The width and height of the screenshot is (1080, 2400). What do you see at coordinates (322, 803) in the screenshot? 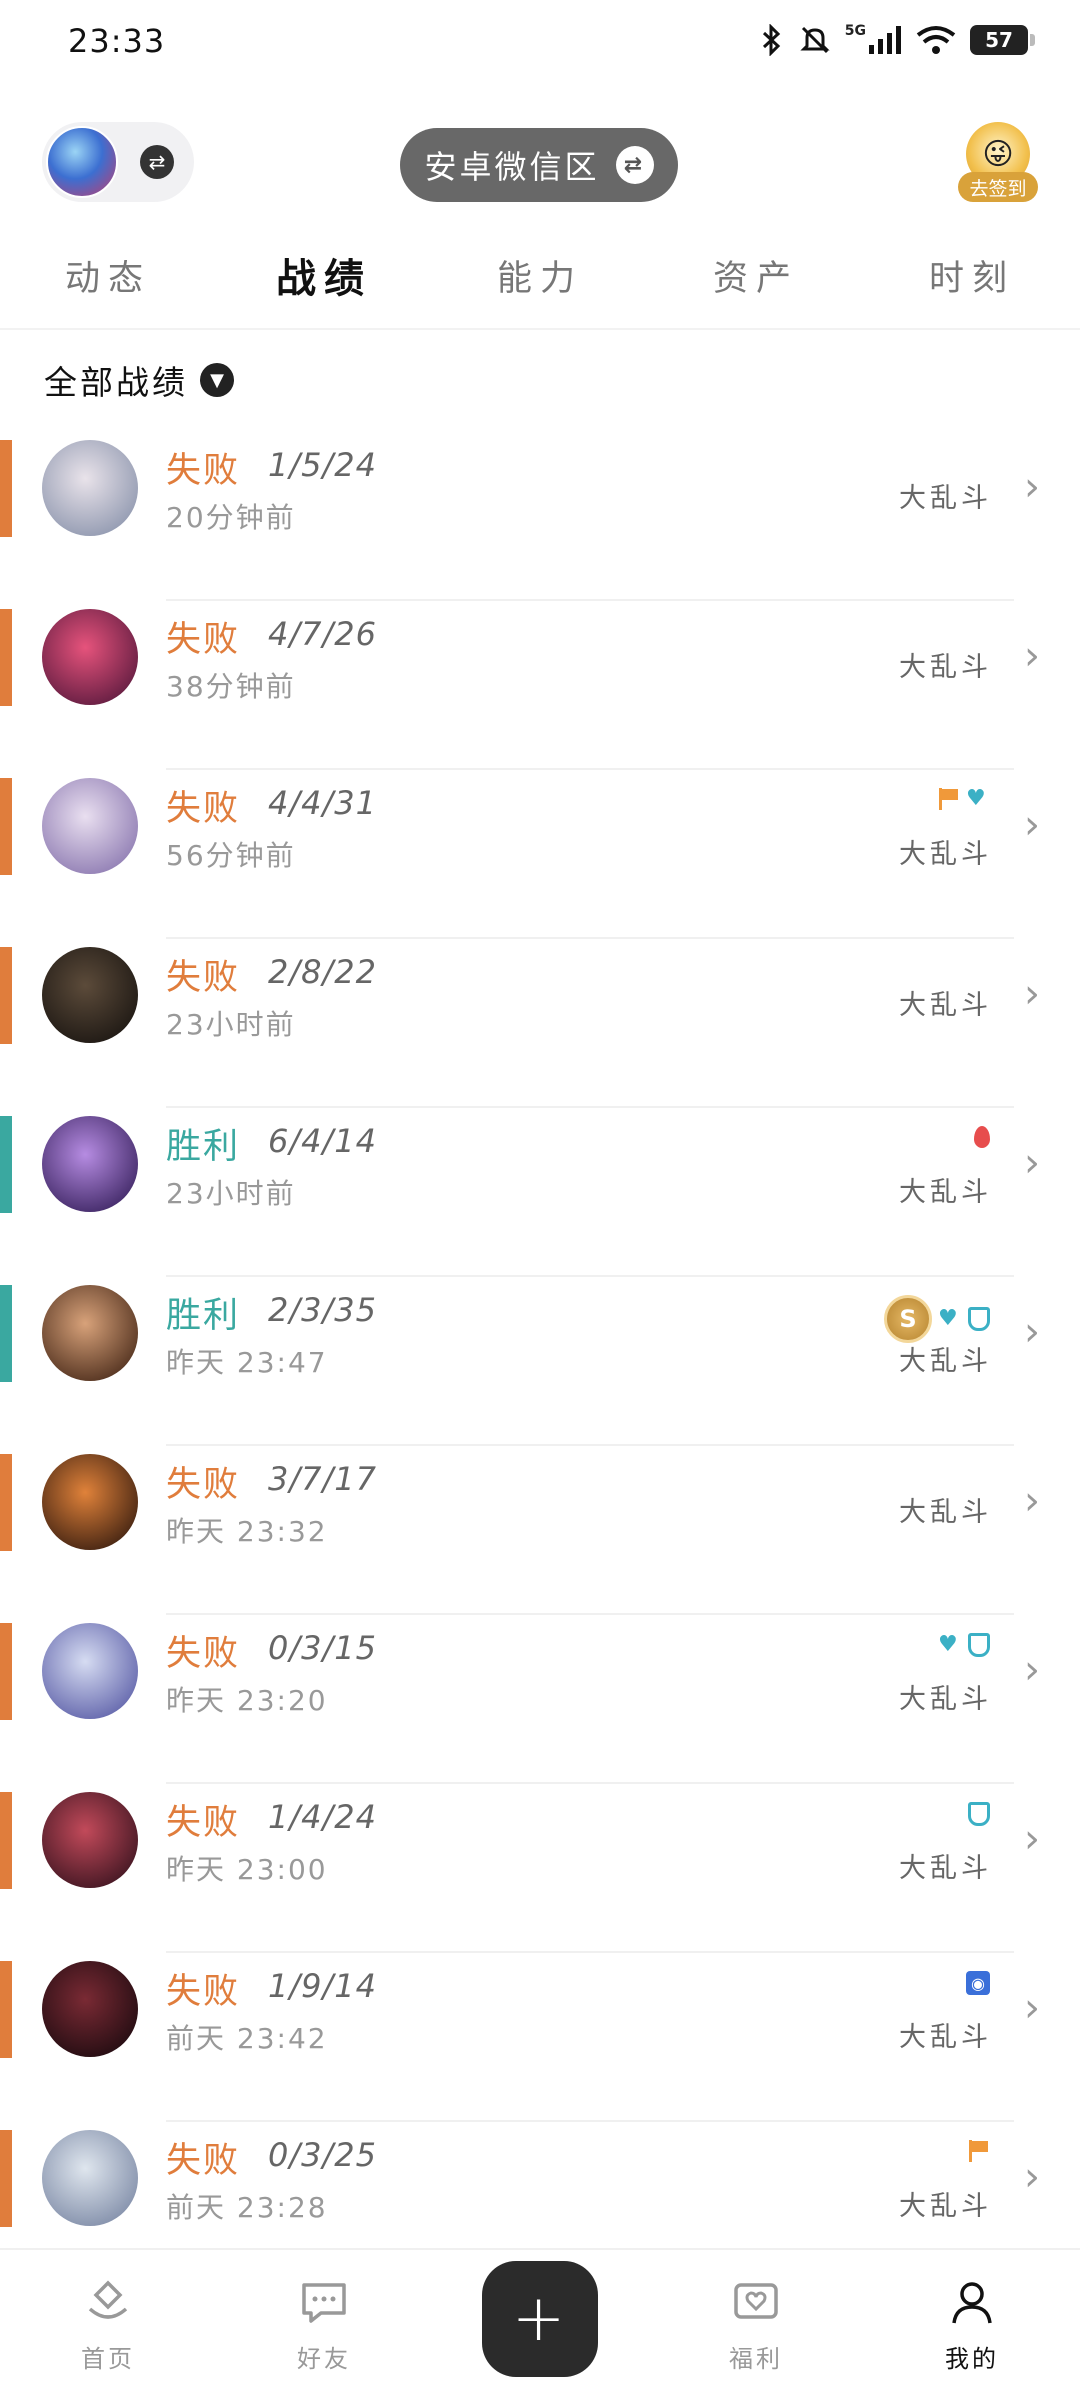
I see `match-kda: 4/4/31` at bounding box center [322, 803].